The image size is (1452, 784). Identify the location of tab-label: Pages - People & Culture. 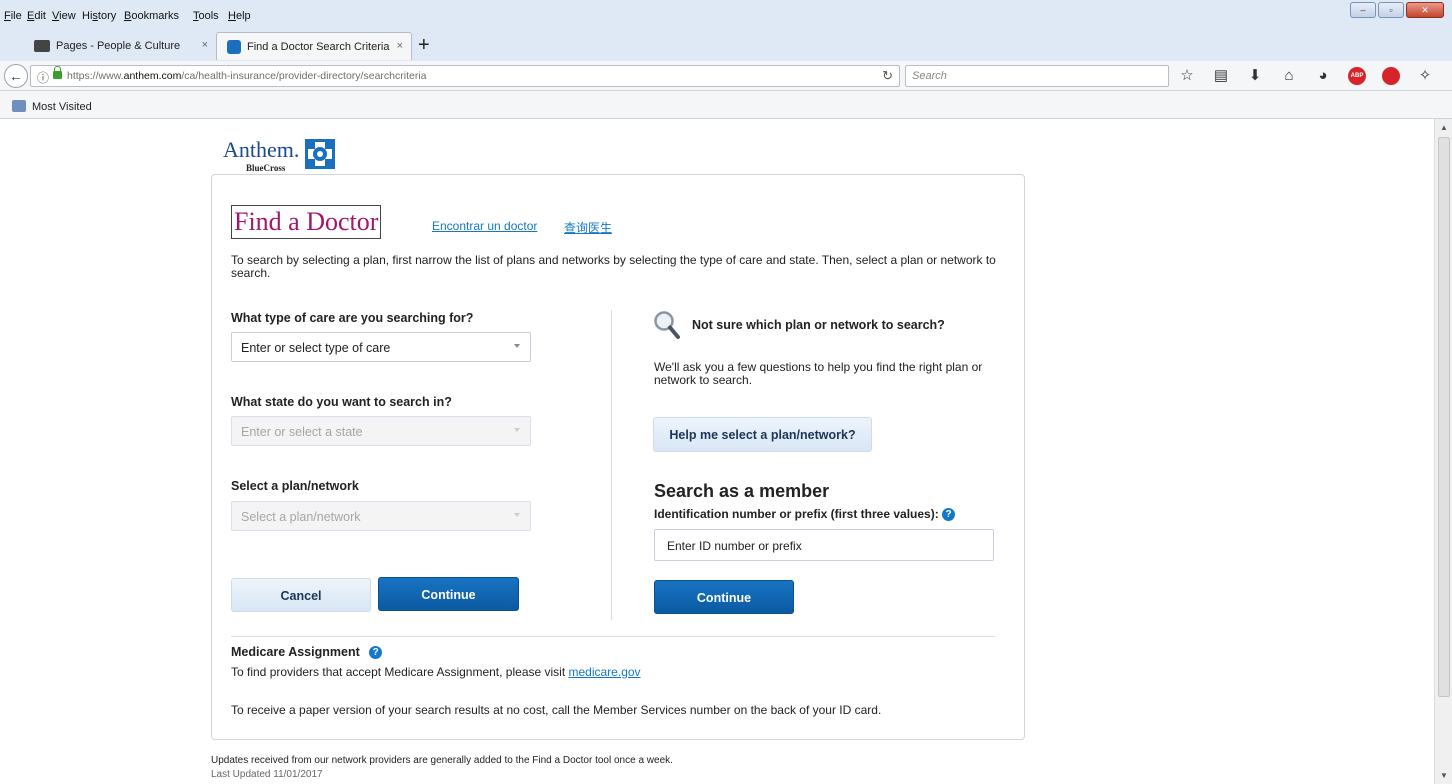
(118, 46).